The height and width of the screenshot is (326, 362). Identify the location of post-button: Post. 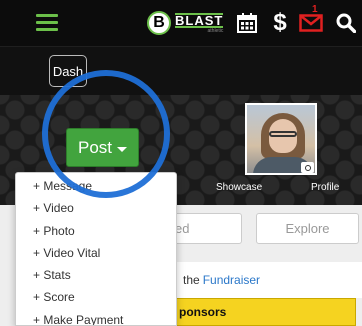
(102, 147).